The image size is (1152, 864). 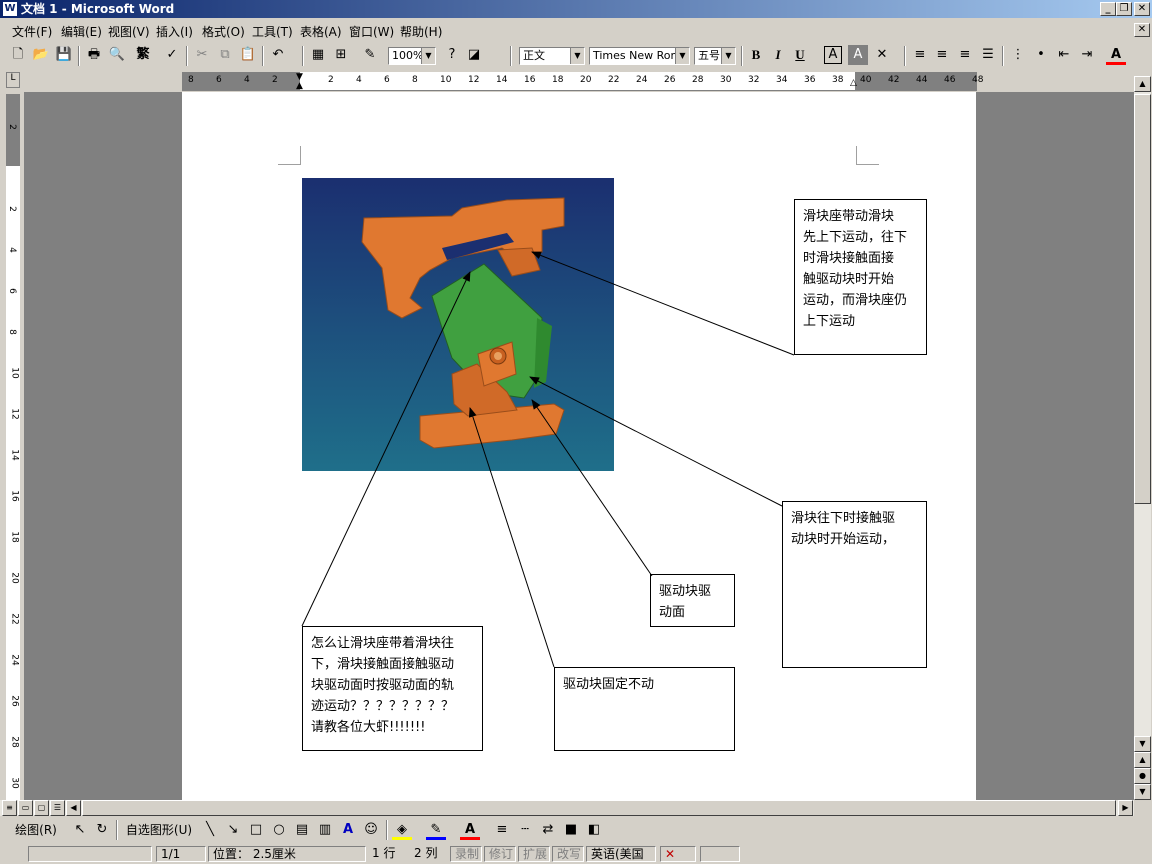 I want to click on copy-icon: ⧉, so click(x=225, y=55).